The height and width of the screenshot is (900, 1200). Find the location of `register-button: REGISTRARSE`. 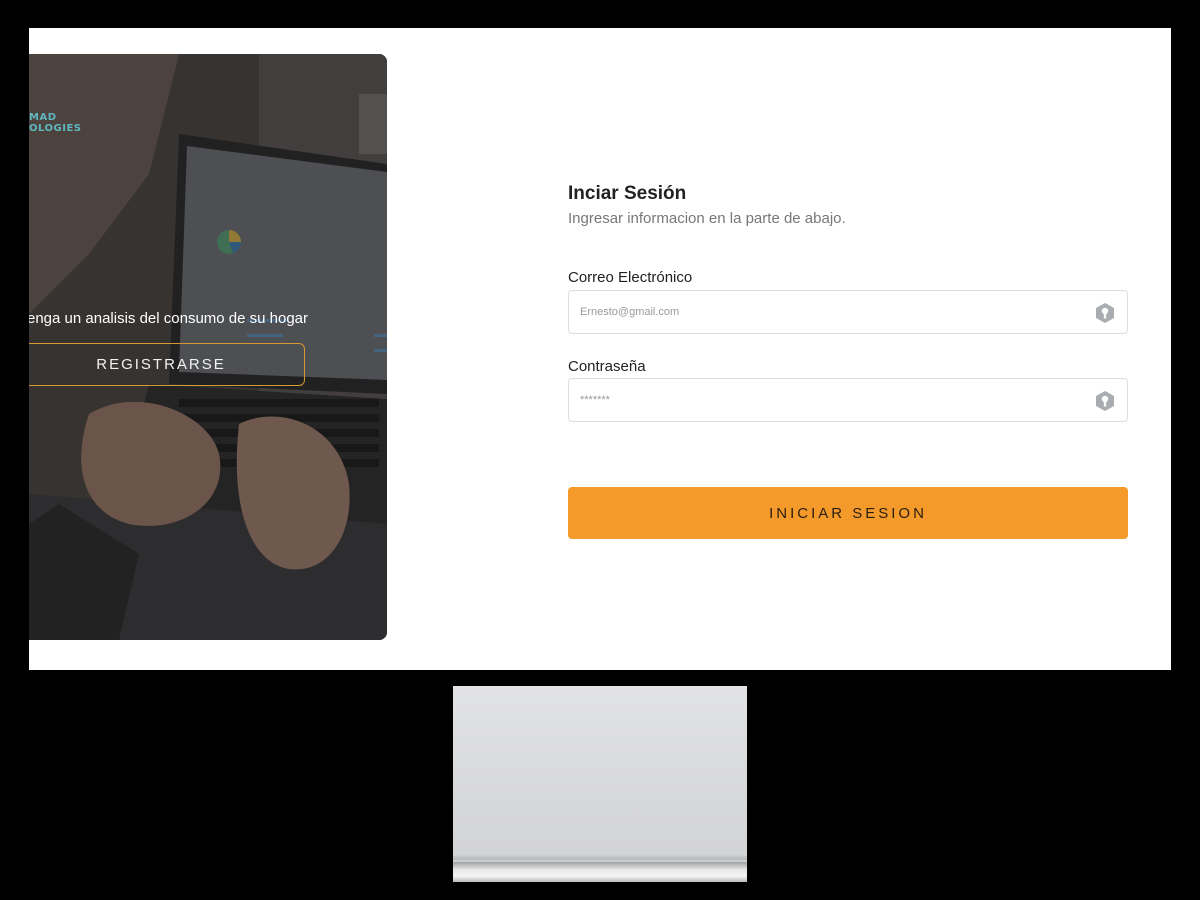

register-button: REGISTRARSE is located at coordinates (167, 364).